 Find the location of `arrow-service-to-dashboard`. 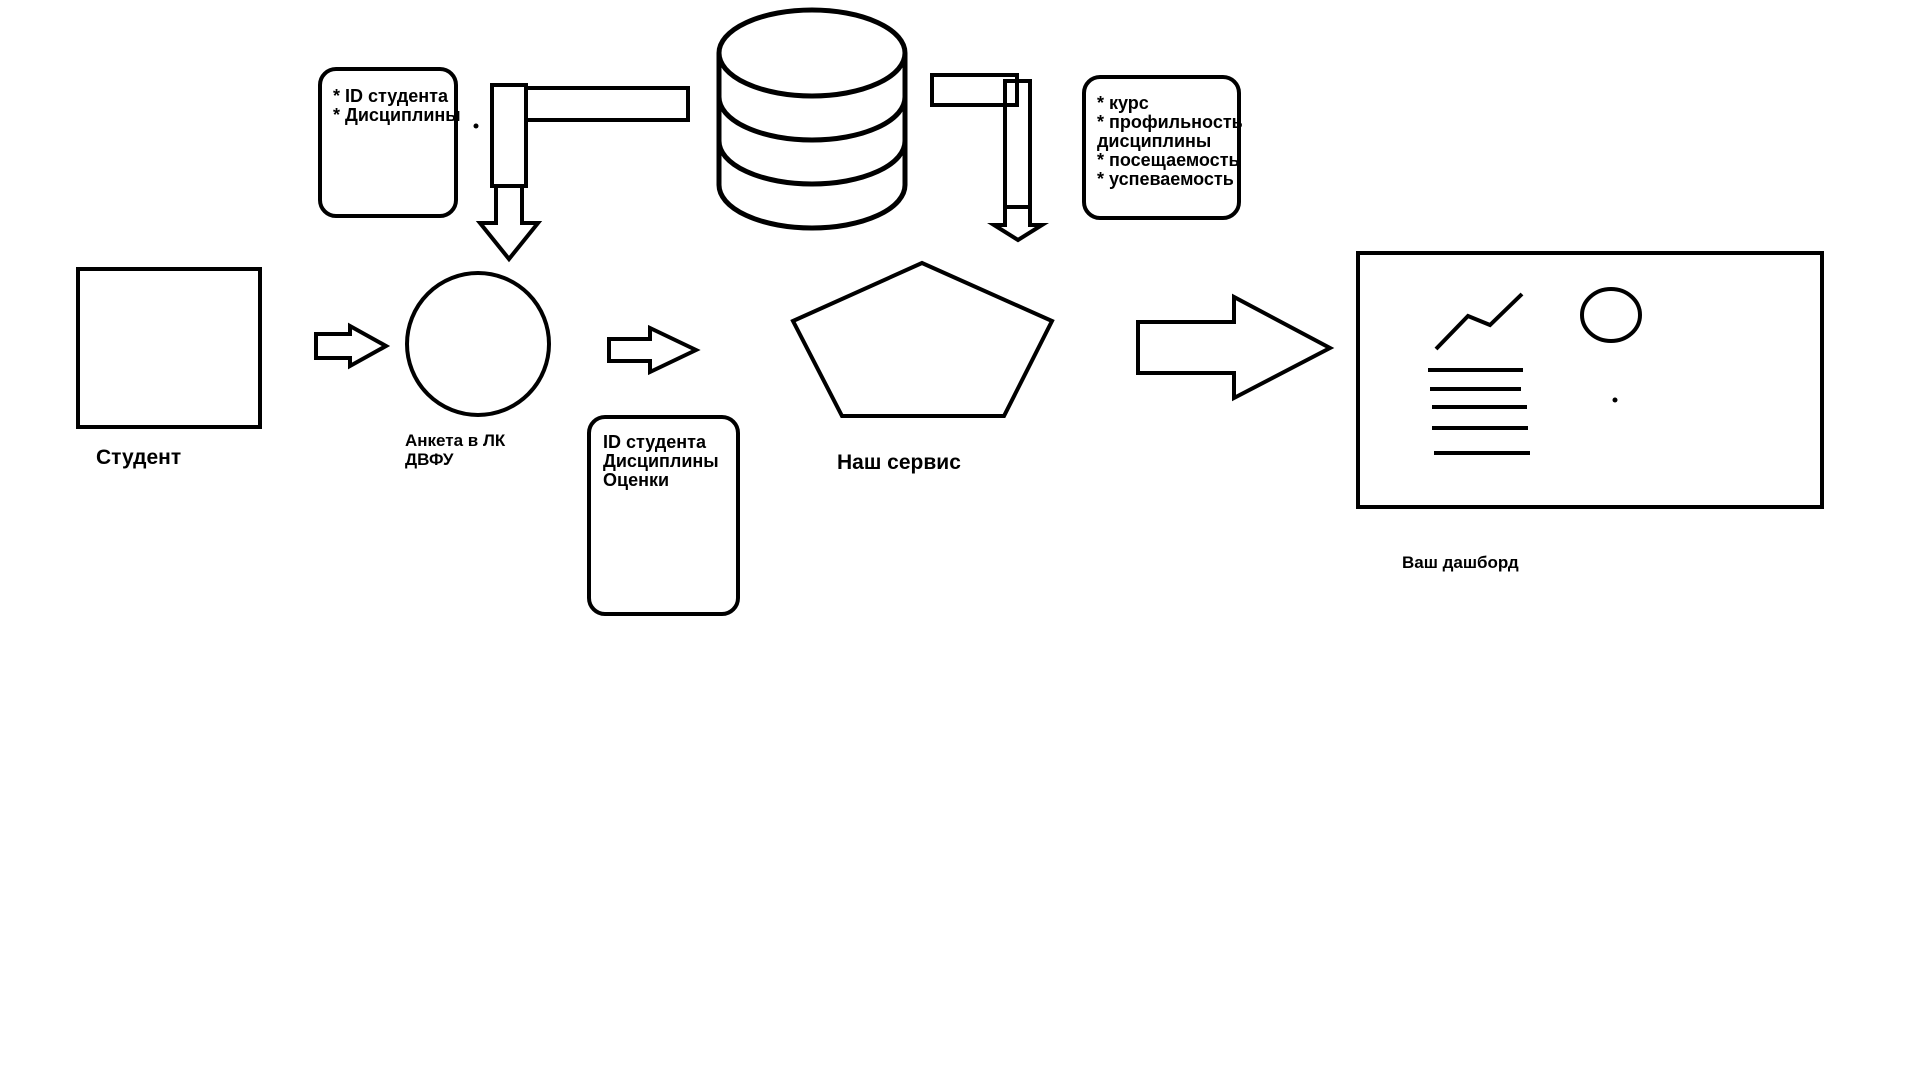

arrow-service-to-dashboard is located at coordinates (1235, 347).